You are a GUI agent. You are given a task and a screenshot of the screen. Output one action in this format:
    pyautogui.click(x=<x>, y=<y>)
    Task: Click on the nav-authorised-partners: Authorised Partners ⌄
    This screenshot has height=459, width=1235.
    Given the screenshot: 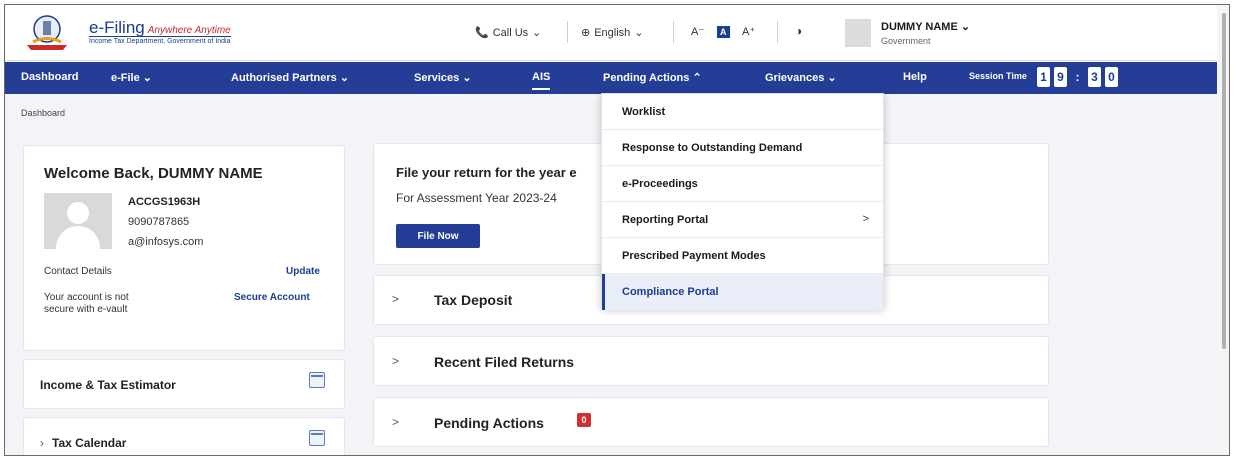 What is the action you would take?
    pyautogui.click(x=290, y=77)
    